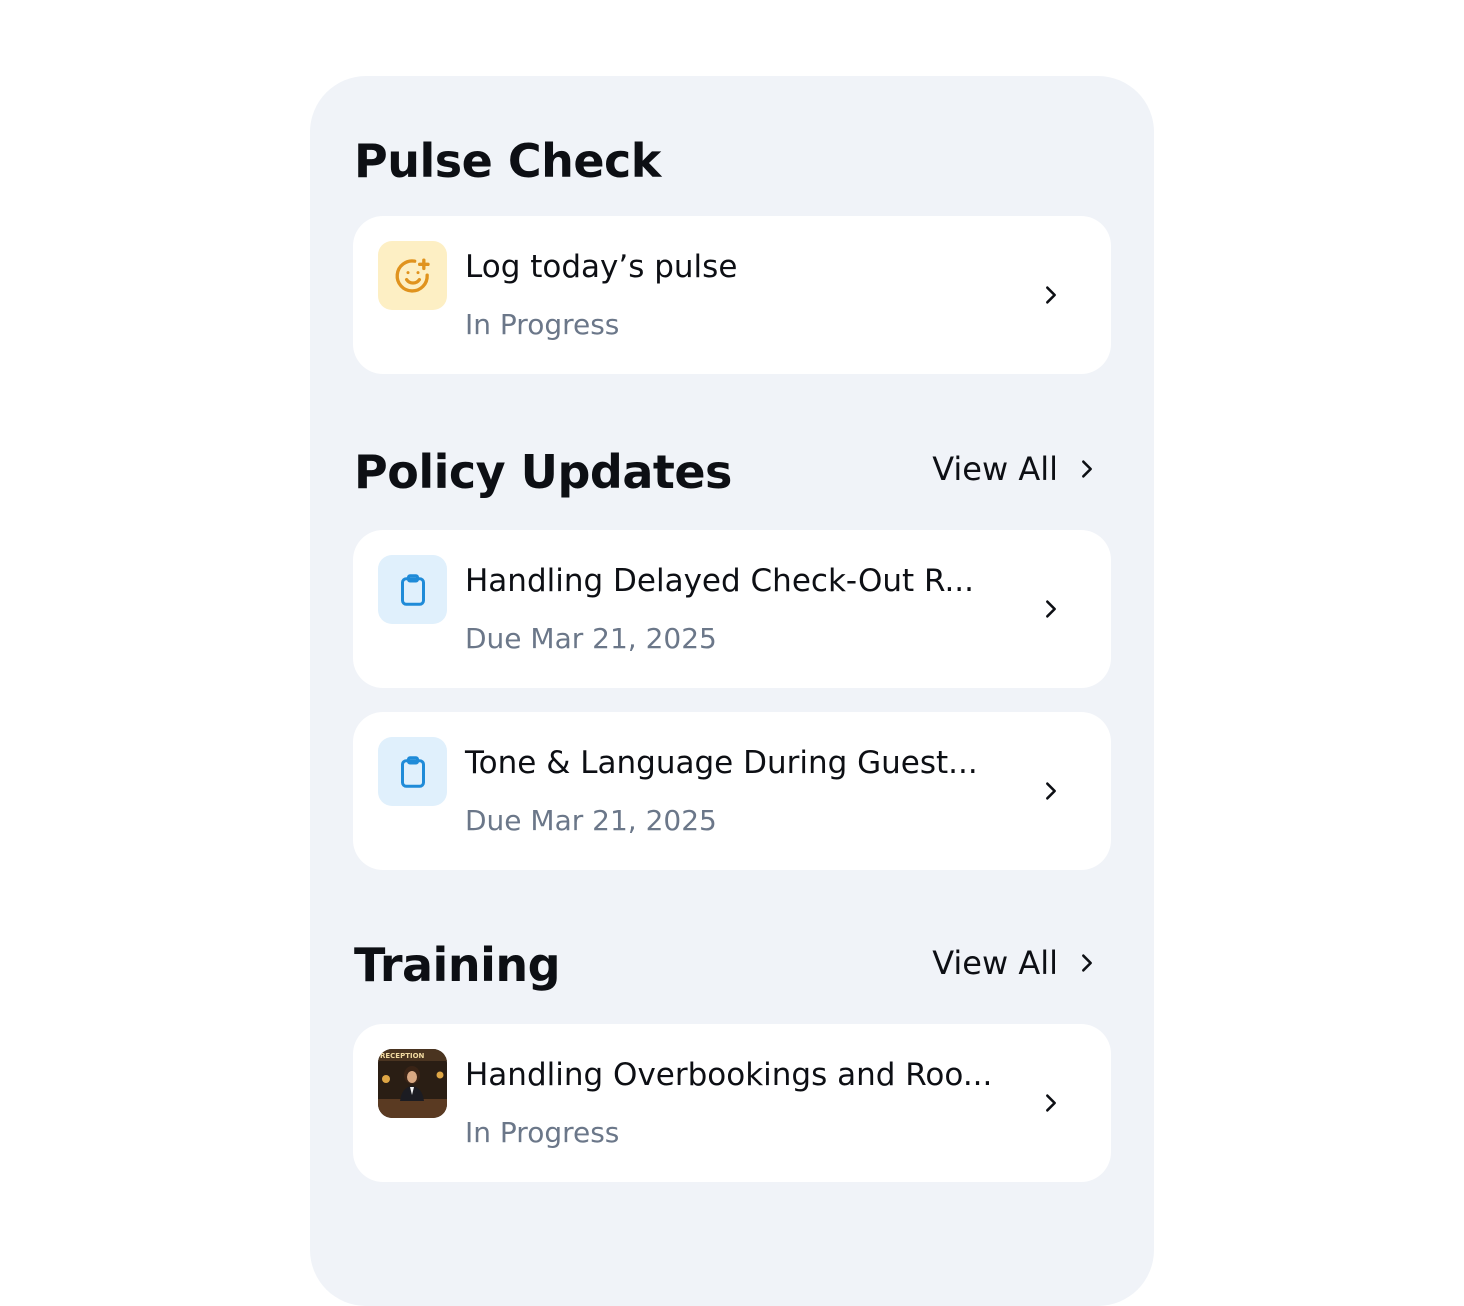  I want to click on training-title: Training, so click(457, 965).